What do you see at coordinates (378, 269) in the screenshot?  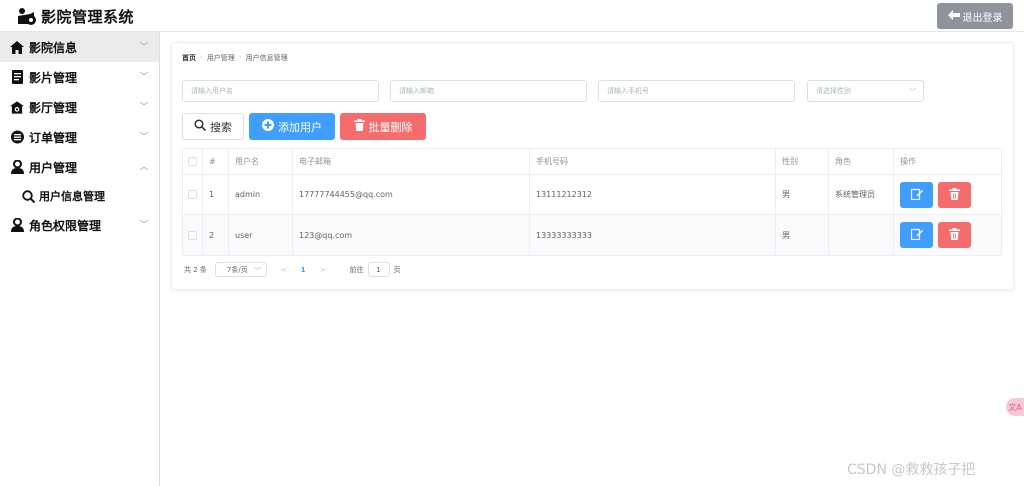 I see `goto-page-input: 1` at bounding box center [378, 269].